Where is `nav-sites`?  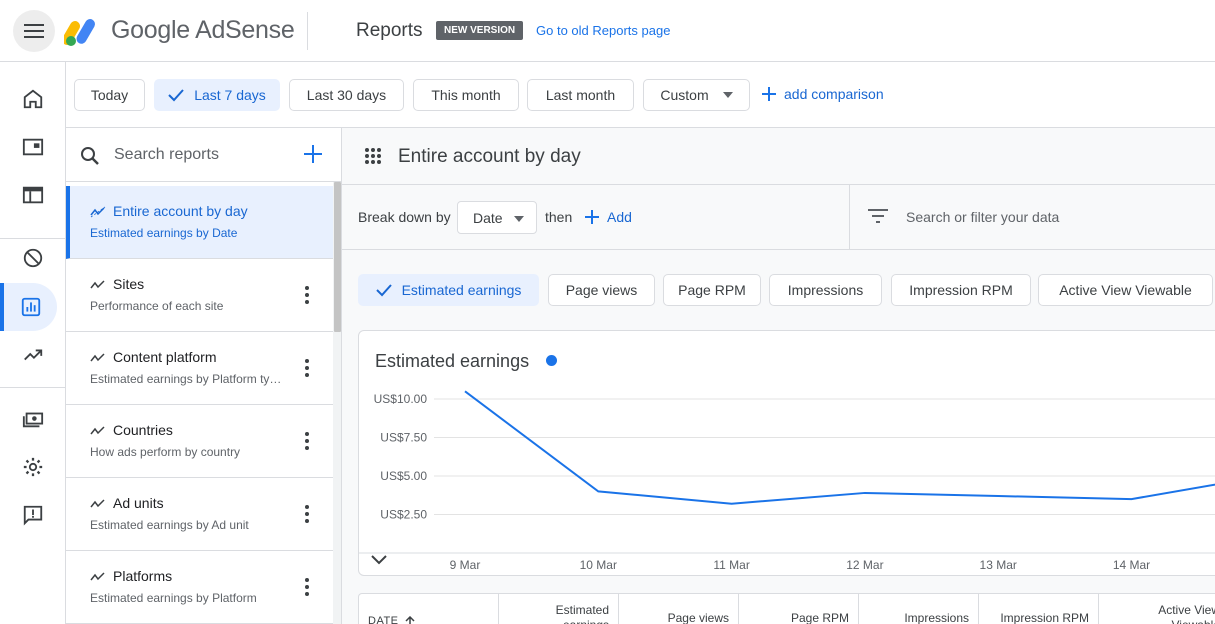 nav-sites is located at coordinates (32, 195).